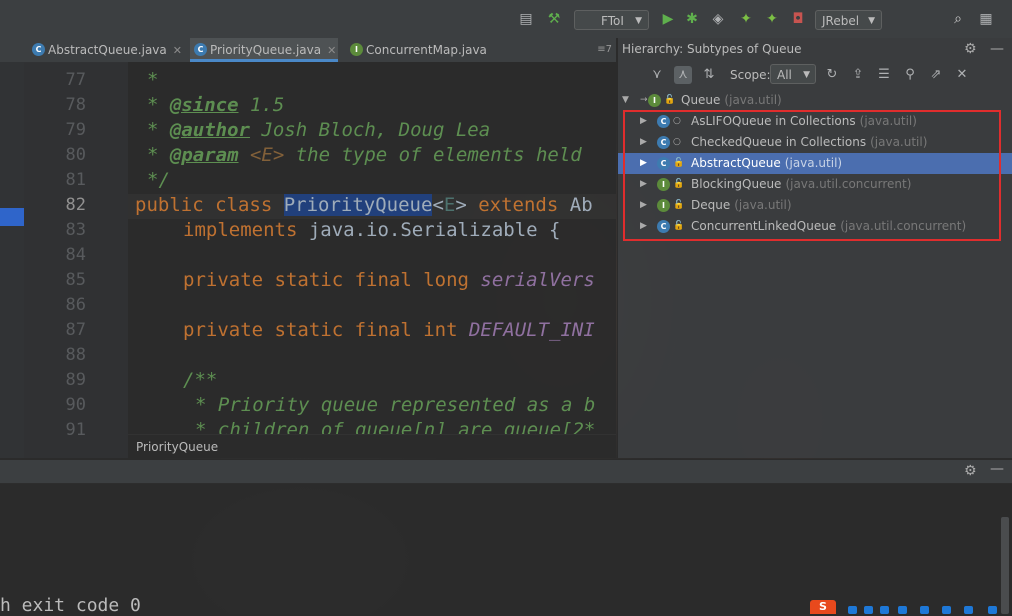 The height and width of the screenshot is (616, 1012). What do you see at coordinates (884, 75) in the screenshot?
I see `collapse-all-icon: ☰` at bounding box center [884, 75].